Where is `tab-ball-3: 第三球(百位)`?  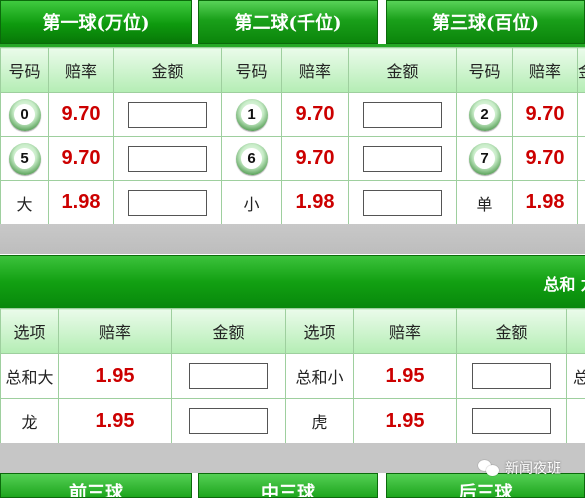 tab-ball-3: 第三球(百位) is located at coordinates (485, 22).